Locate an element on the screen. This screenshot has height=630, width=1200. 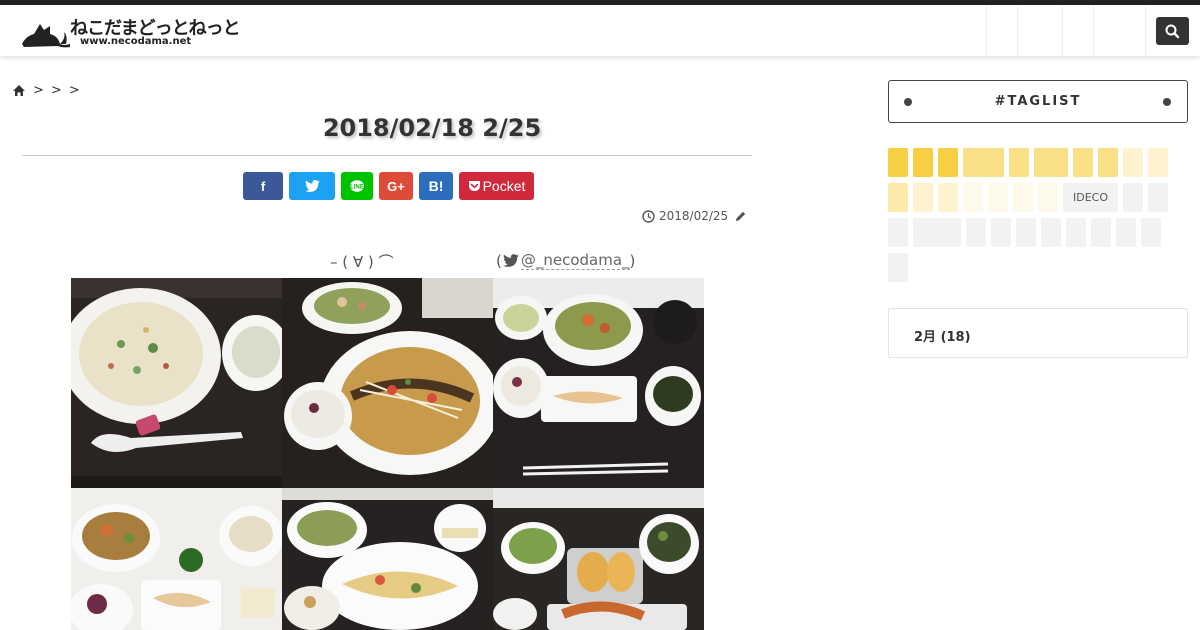
search-button is located at coordinates (1172, 31).